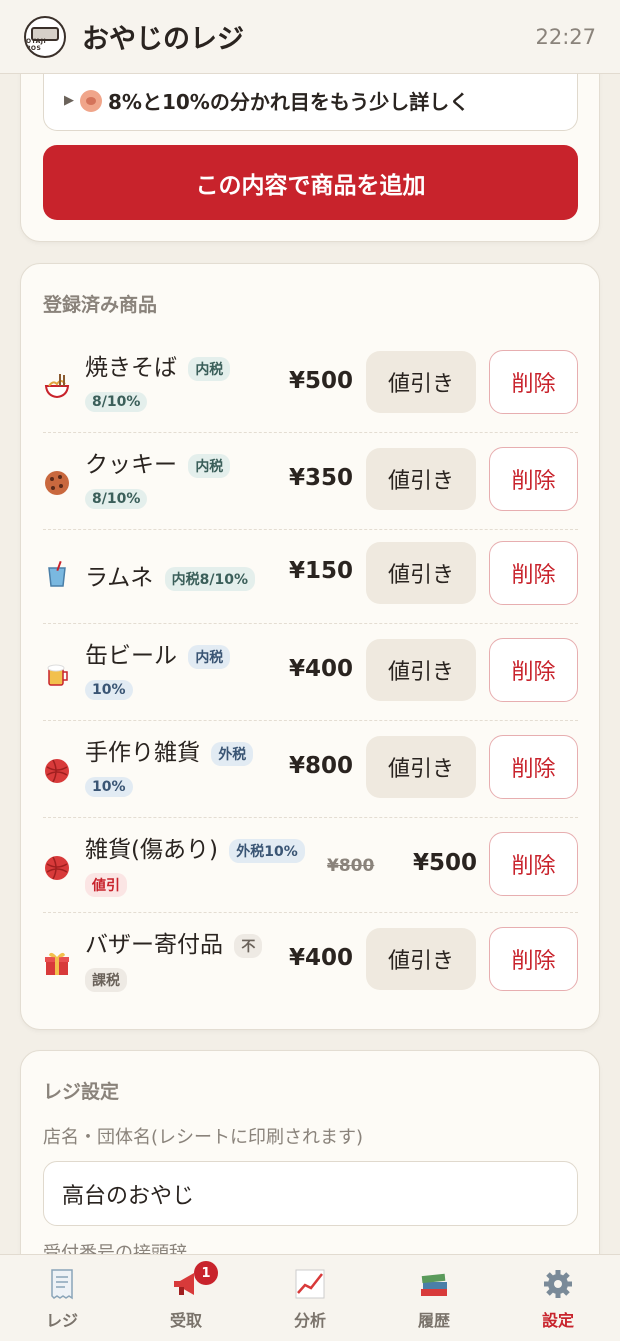 The image size is (620, 1341). I want to click on tax-rate-tag: 課税, so click(106, 980).